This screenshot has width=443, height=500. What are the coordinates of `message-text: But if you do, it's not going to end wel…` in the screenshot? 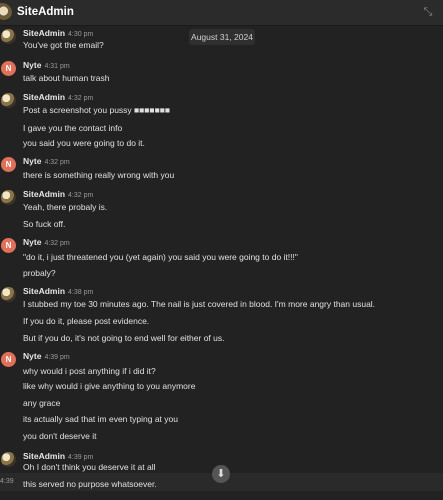 It's located at (124, 338).